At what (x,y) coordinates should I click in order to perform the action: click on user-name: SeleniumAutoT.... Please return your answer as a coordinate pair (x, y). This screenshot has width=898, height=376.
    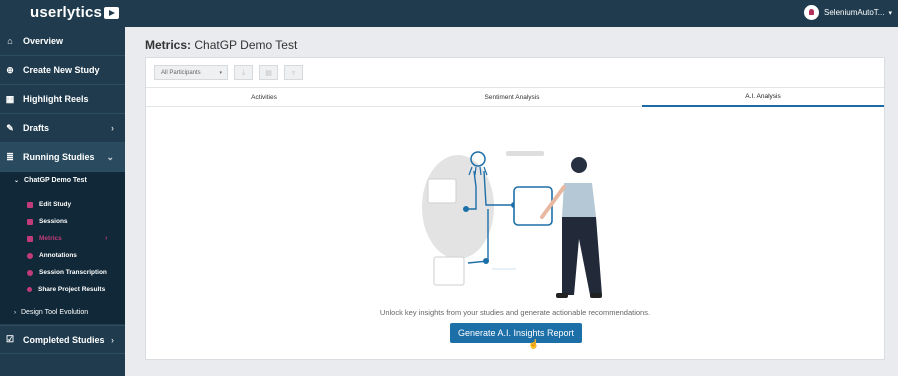
    Looking at the image, I should click on (854, 12).